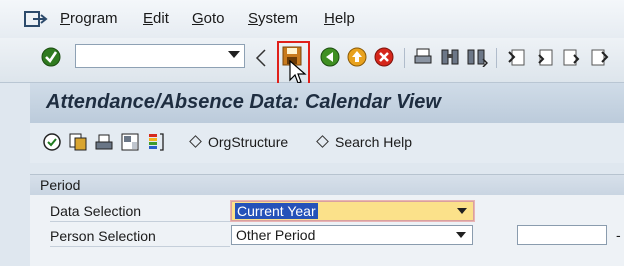  Describe the element at coordinates (89, 18) in the screenshot. I see `menu-program: Program` at that location.